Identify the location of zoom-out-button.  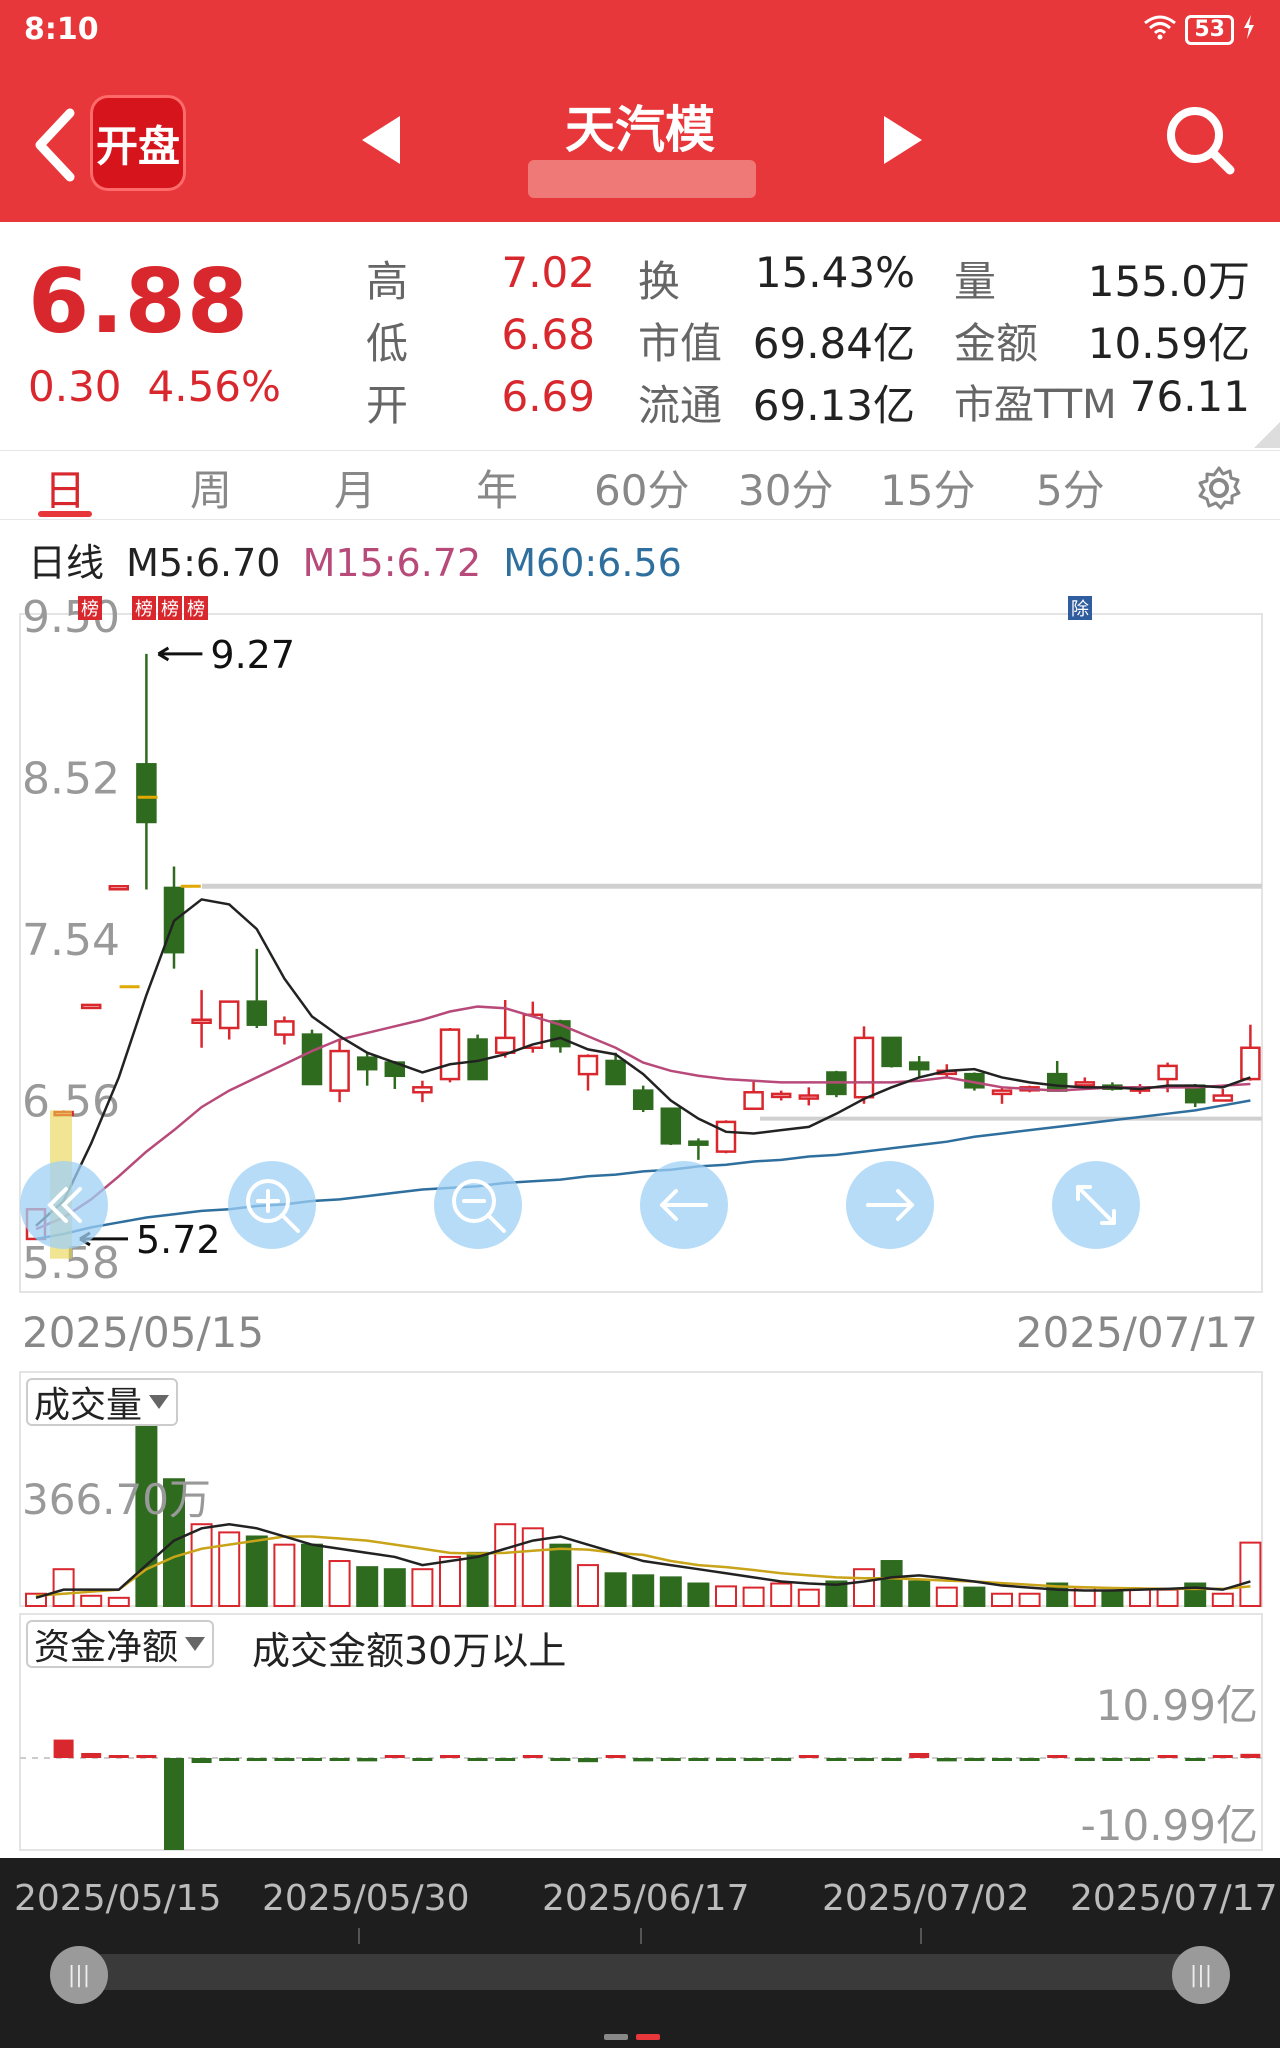
(478, 1205).